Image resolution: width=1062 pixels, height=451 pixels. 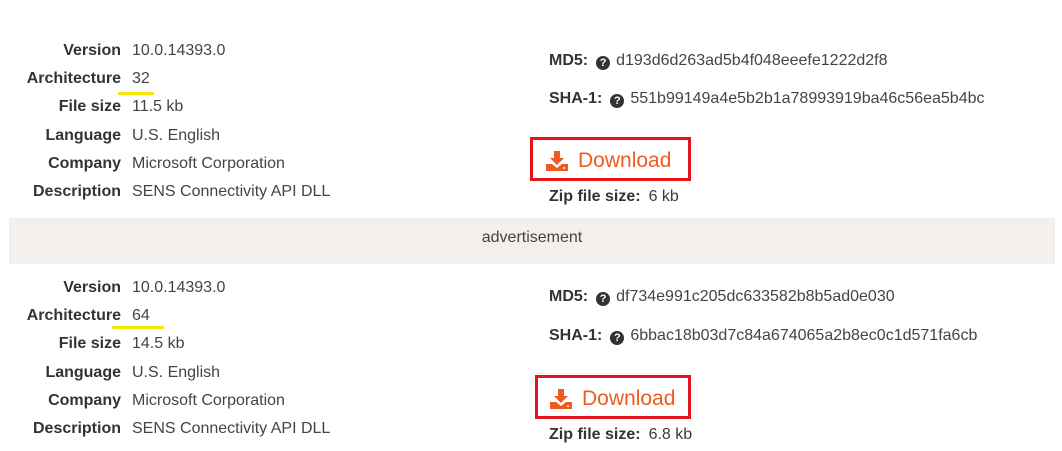 I want to click on zip-size-row: Zip file size: 6 kb, so click(x=614, y=197).